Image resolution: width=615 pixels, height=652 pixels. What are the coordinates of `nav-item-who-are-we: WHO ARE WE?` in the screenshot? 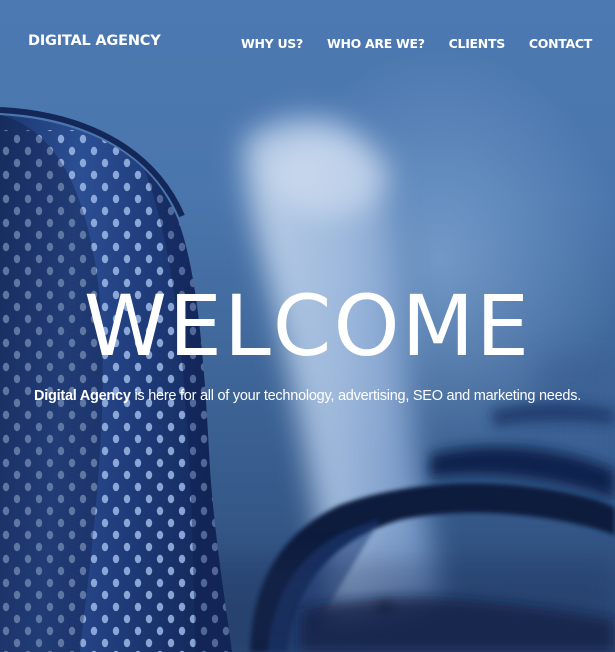 It's located at (376, 44).